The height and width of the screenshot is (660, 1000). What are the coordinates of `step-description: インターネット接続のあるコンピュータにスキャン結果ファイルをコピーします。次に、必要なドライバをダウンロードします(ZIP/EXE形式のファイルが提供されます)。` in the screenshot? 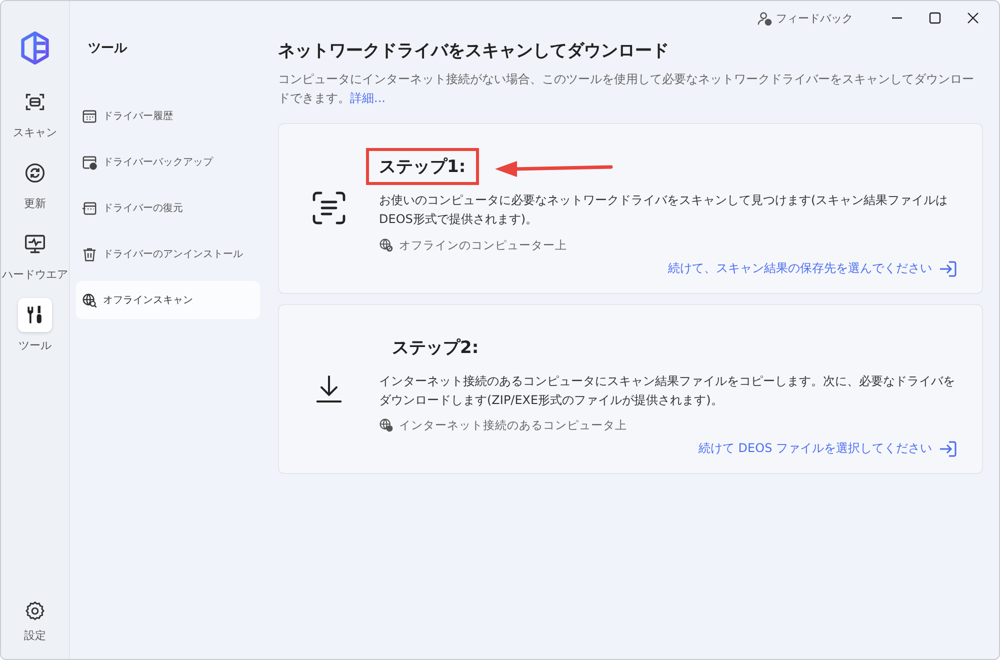 It's located at (667, 390).